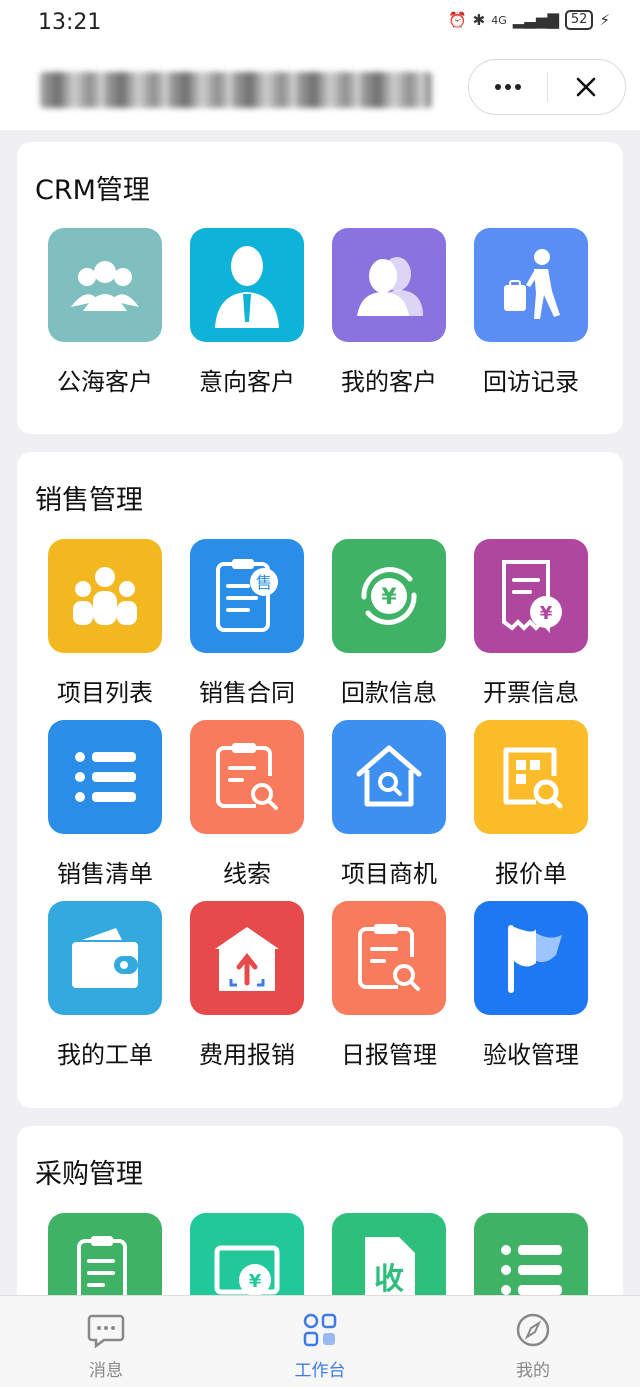  Describe the element at coordinates (92, 190) in the screenshot. I see `section-title: CRM管理` at that location.